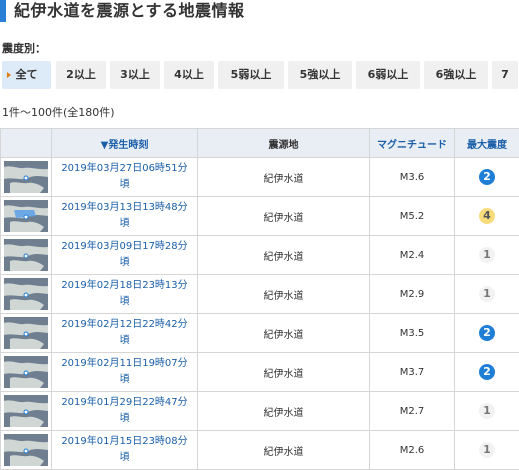  I want to click on tab-label: 5強以上, so click(320, 74).